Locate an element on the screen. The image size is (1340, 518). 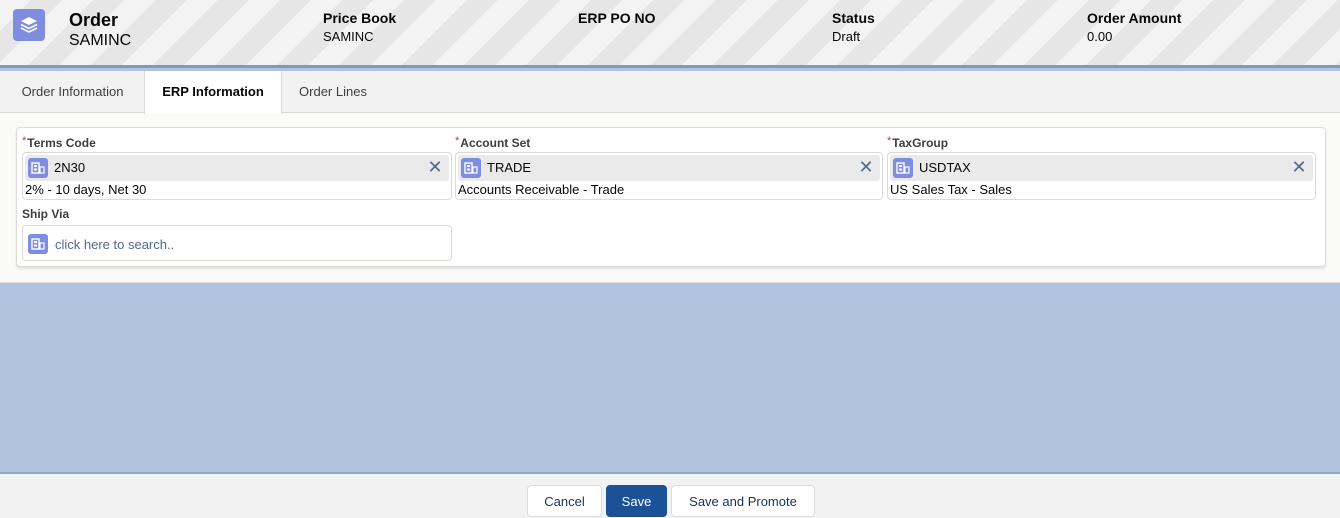
header-field-status: Status Draft is located at coordinates (853, 27).